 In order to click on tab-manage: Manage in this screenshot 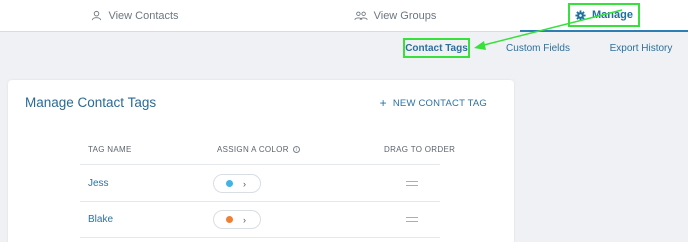, I will do `click(604, 16)`.